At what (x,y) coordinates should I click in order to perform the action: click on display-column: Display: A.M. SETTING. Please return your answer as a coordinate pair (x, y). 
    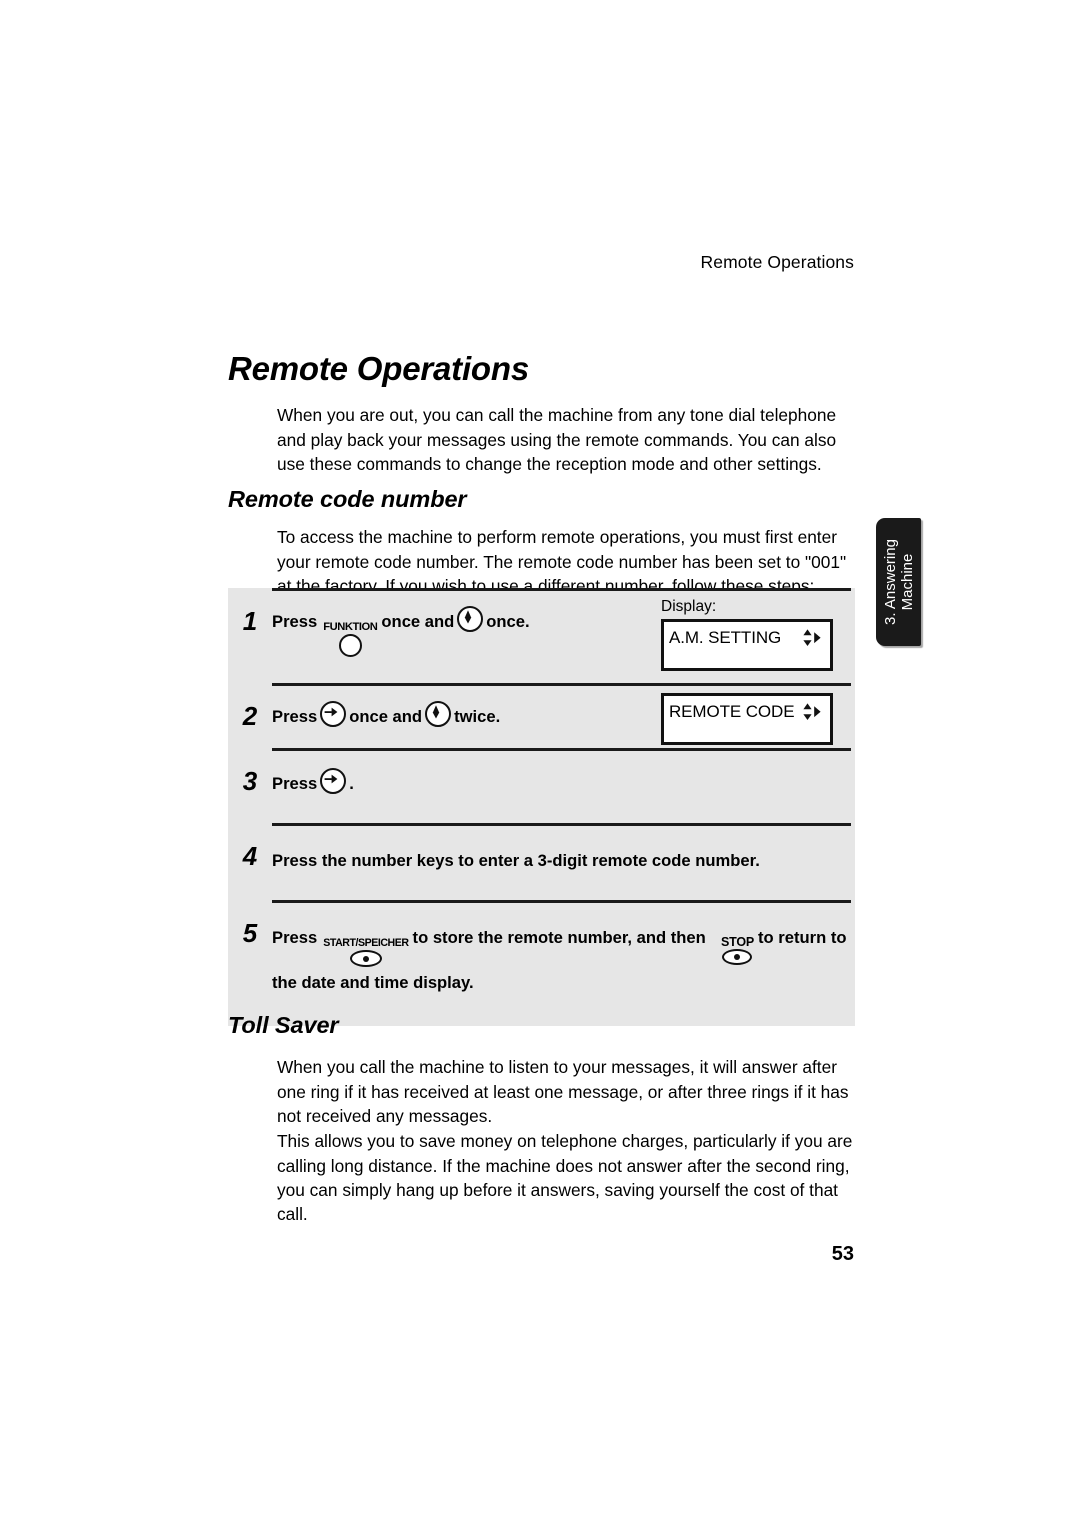
    Looking at the image, I should click on (755, 629).